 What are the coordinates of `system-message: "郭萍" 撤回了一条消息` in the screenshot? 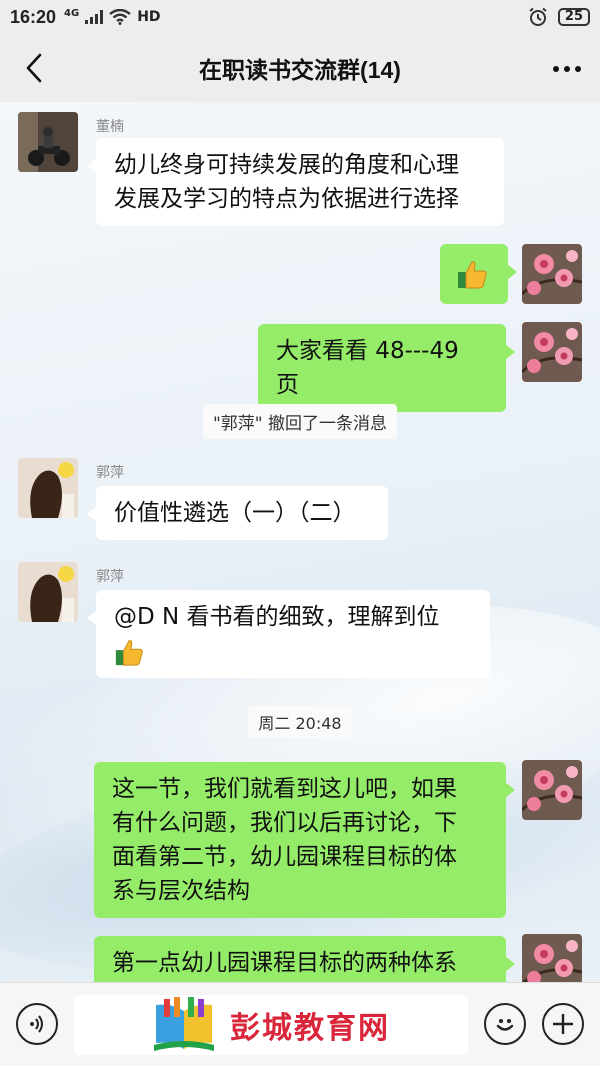 It's located at (300, 421).